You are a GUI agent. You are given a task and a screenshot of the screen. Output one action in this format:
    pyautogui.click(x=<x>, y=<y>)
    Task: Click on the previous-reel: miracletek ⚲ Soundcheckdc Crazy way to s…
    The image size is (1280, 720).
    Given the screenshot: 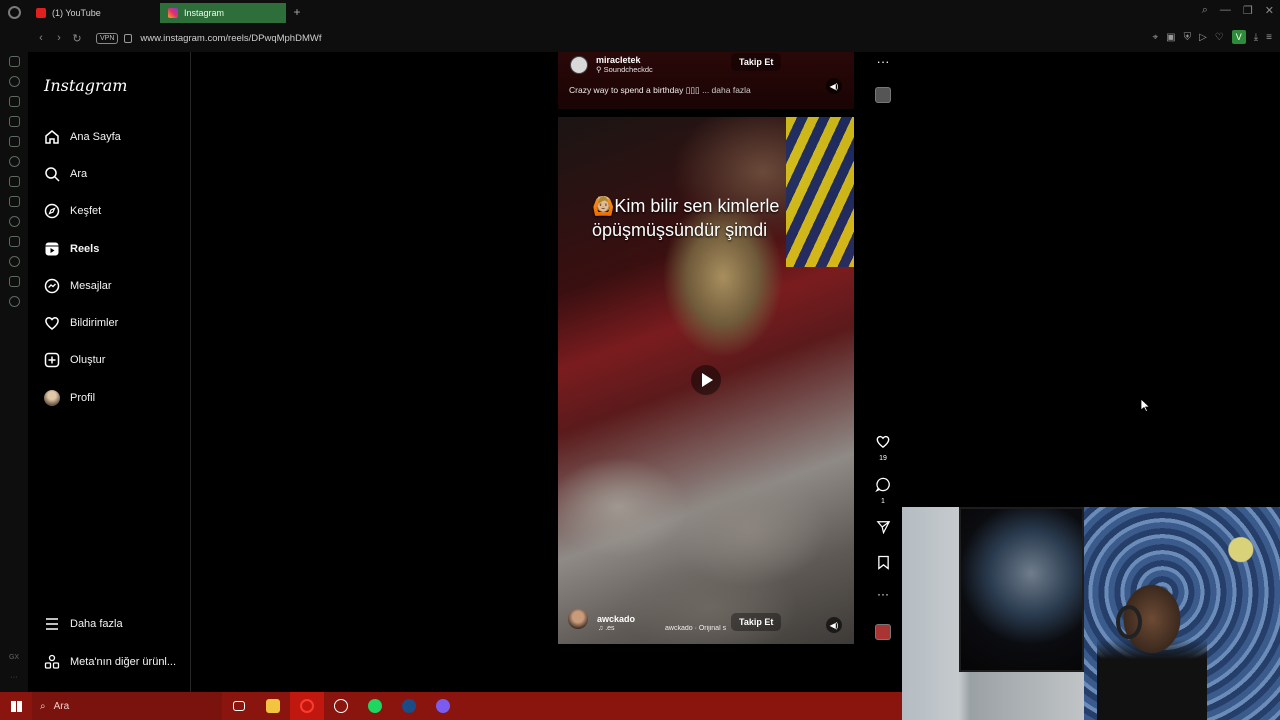 What is the action you would take?
    pyautogui.click(x=706, y=80)
    